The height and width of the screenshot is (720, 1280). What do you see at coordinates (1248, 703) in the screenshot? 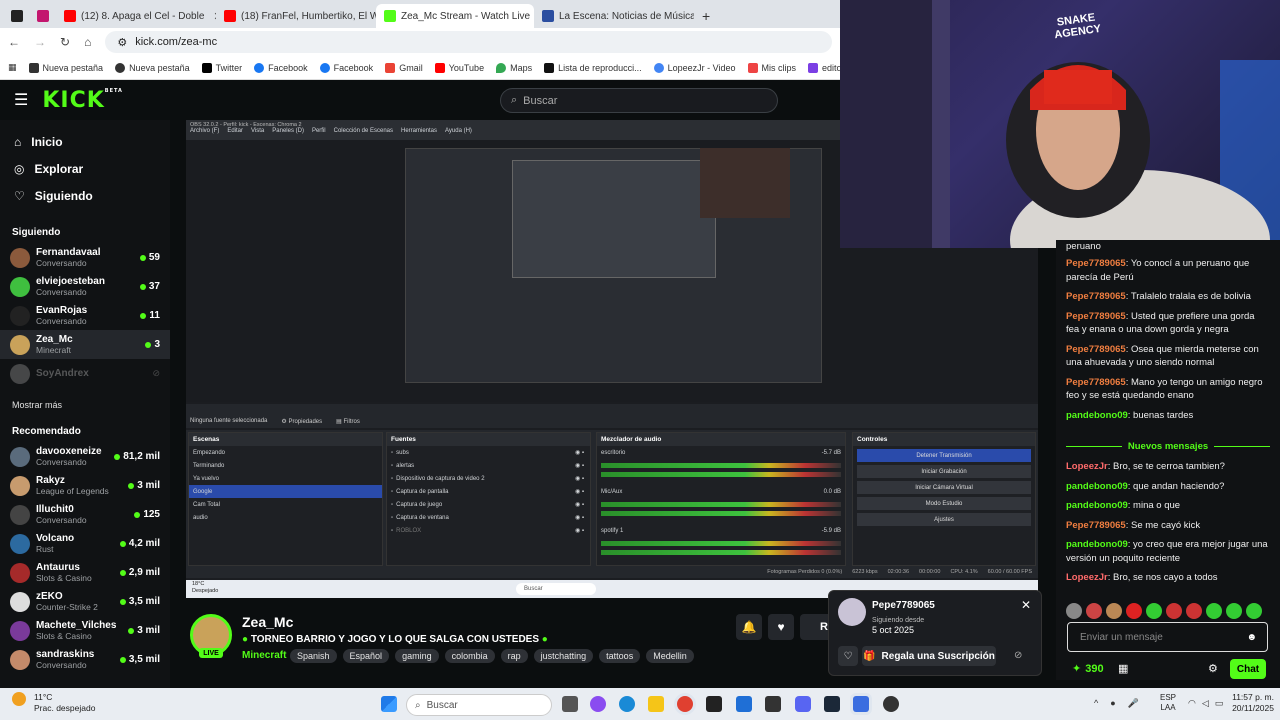
I see `clock: 11:57 p. m. 20/11/2025` at bounding box center [1248, 703].